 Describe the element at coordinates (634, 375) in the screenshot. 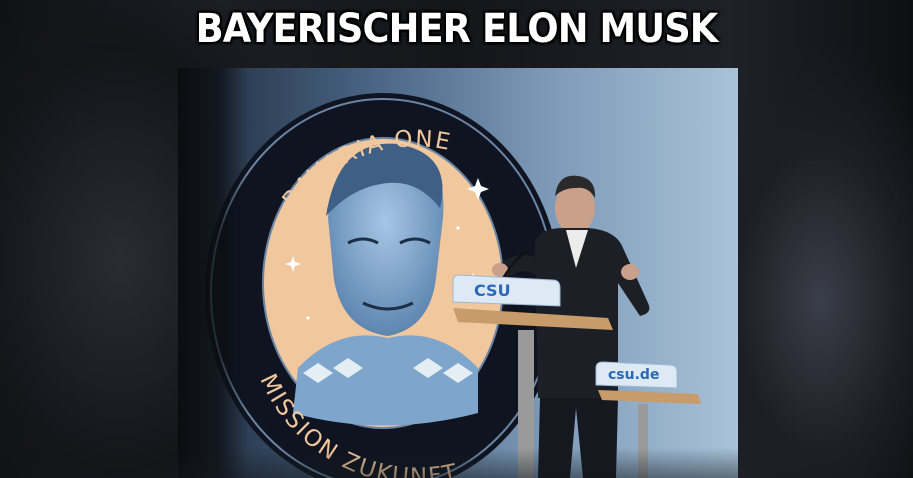

I see `csu-de-lectern-label: csu.de` at that location.